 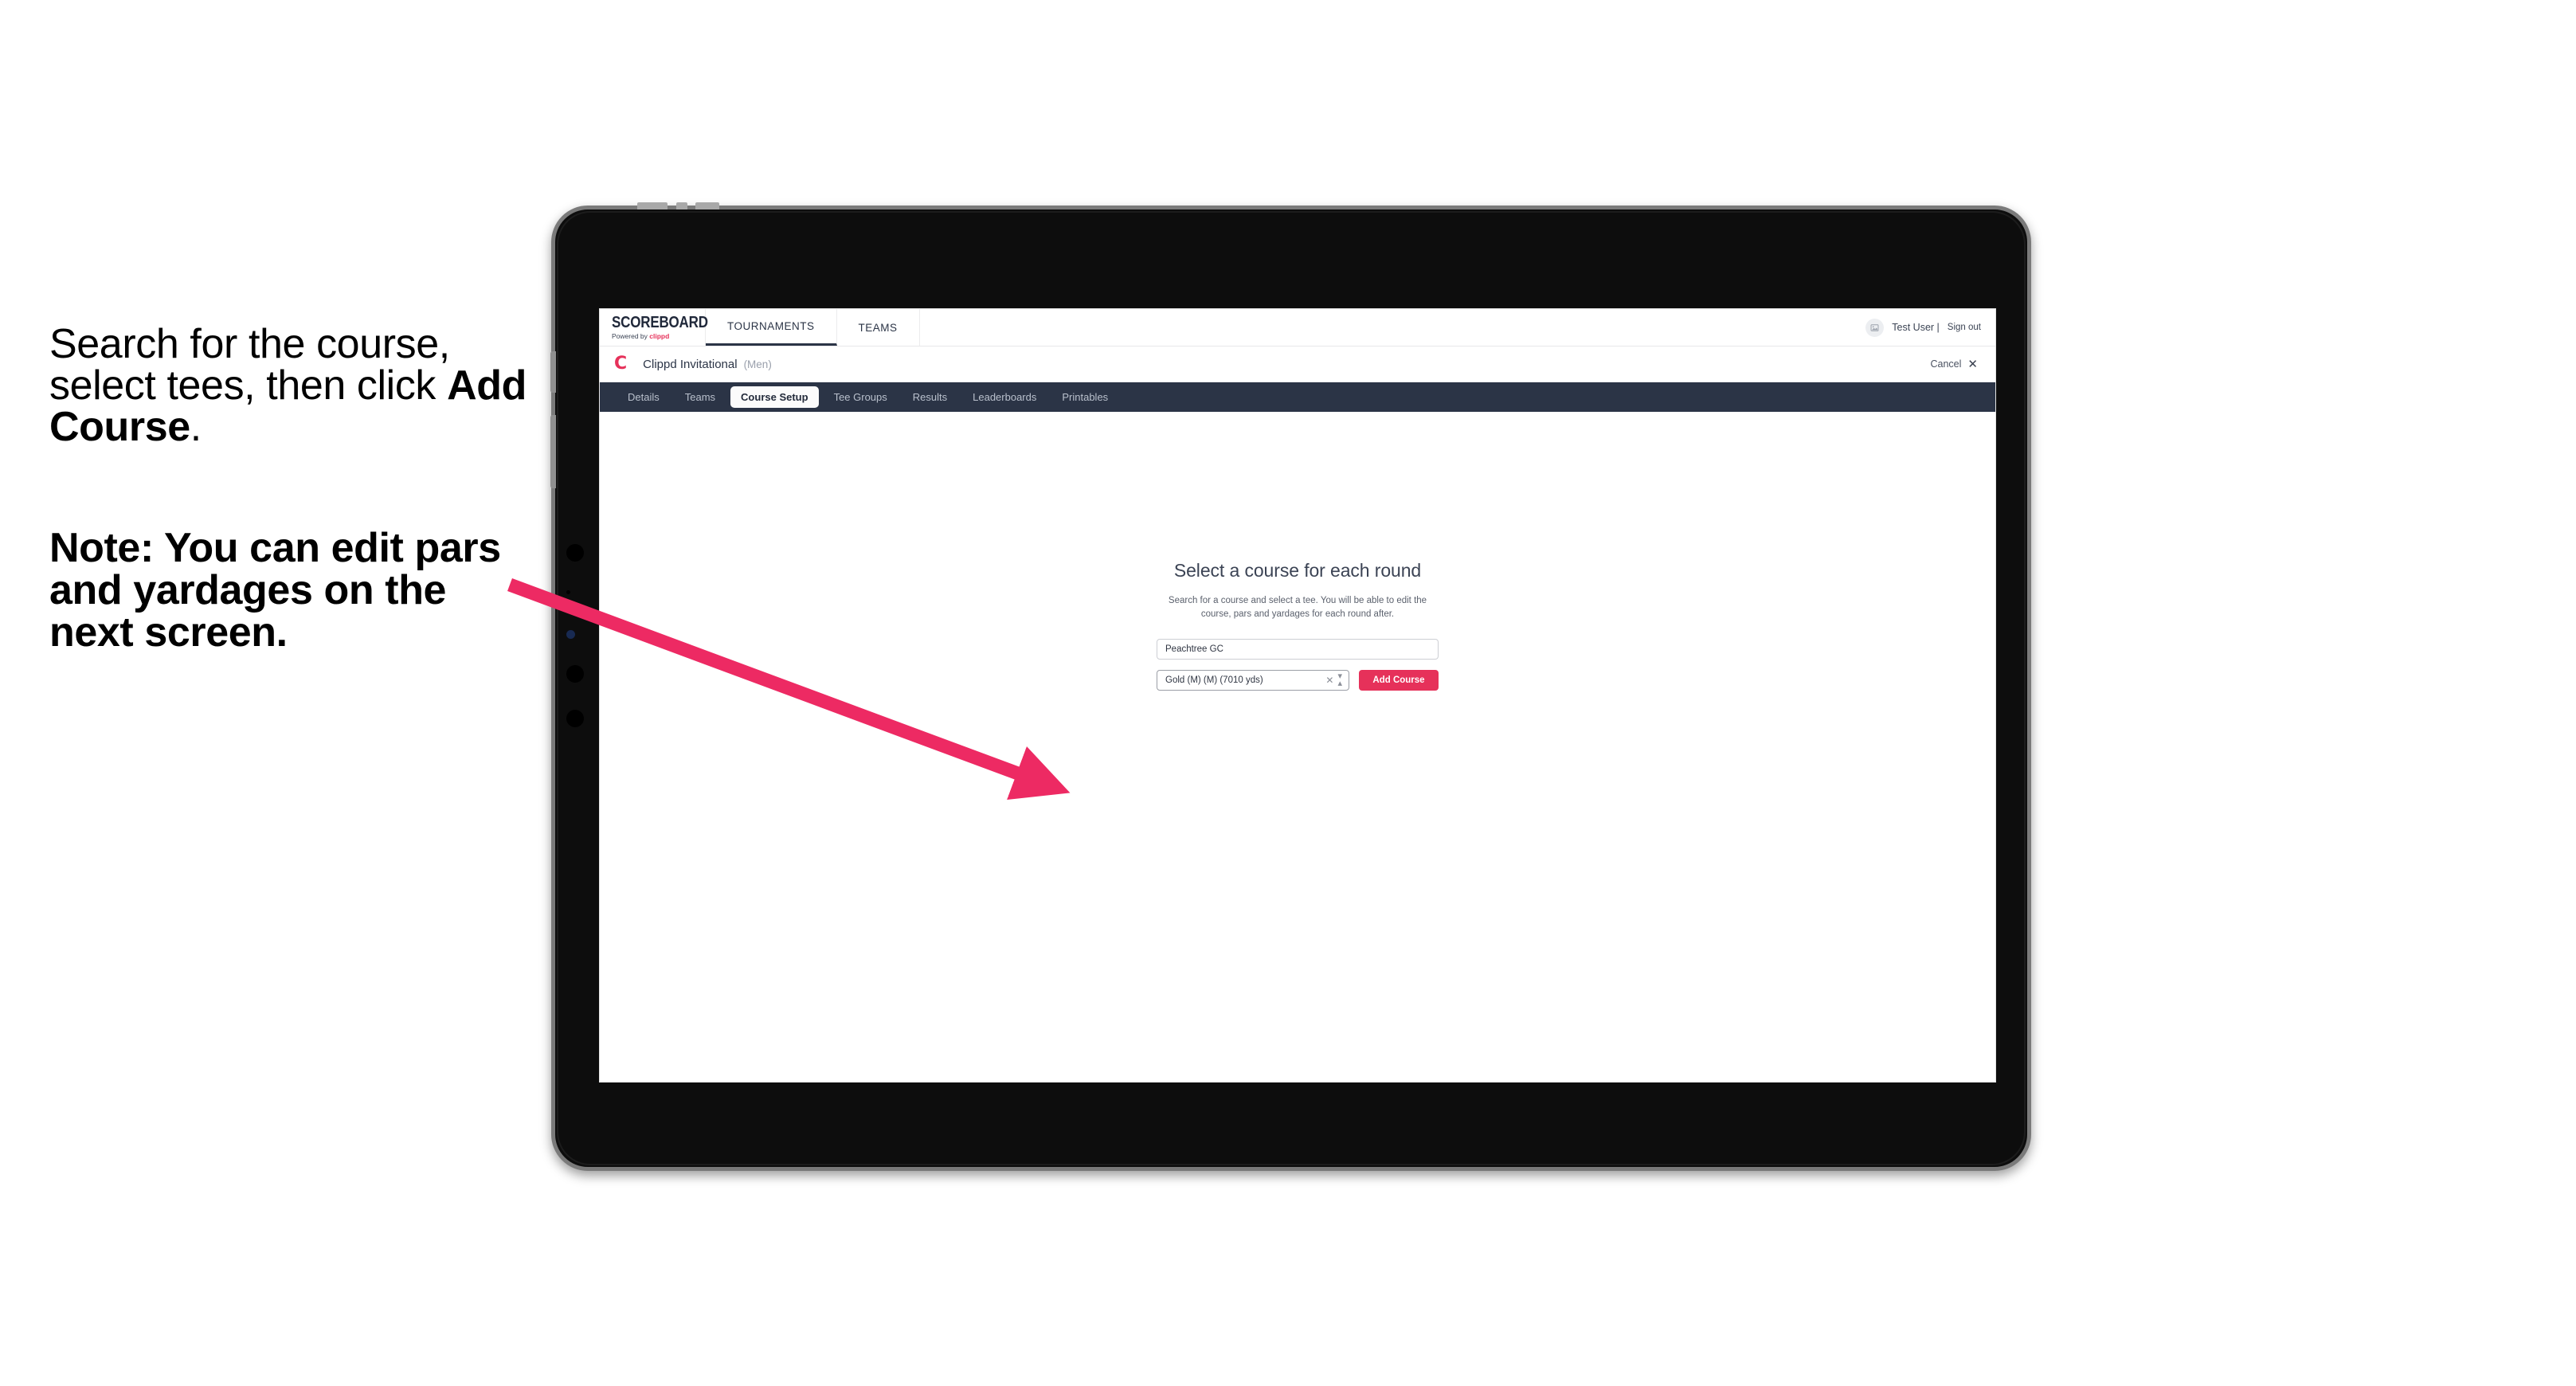 What do you see at coordinates (652, 205) in the screenshot?
I see `device-top-button-a` at bounding box center [652, 205].